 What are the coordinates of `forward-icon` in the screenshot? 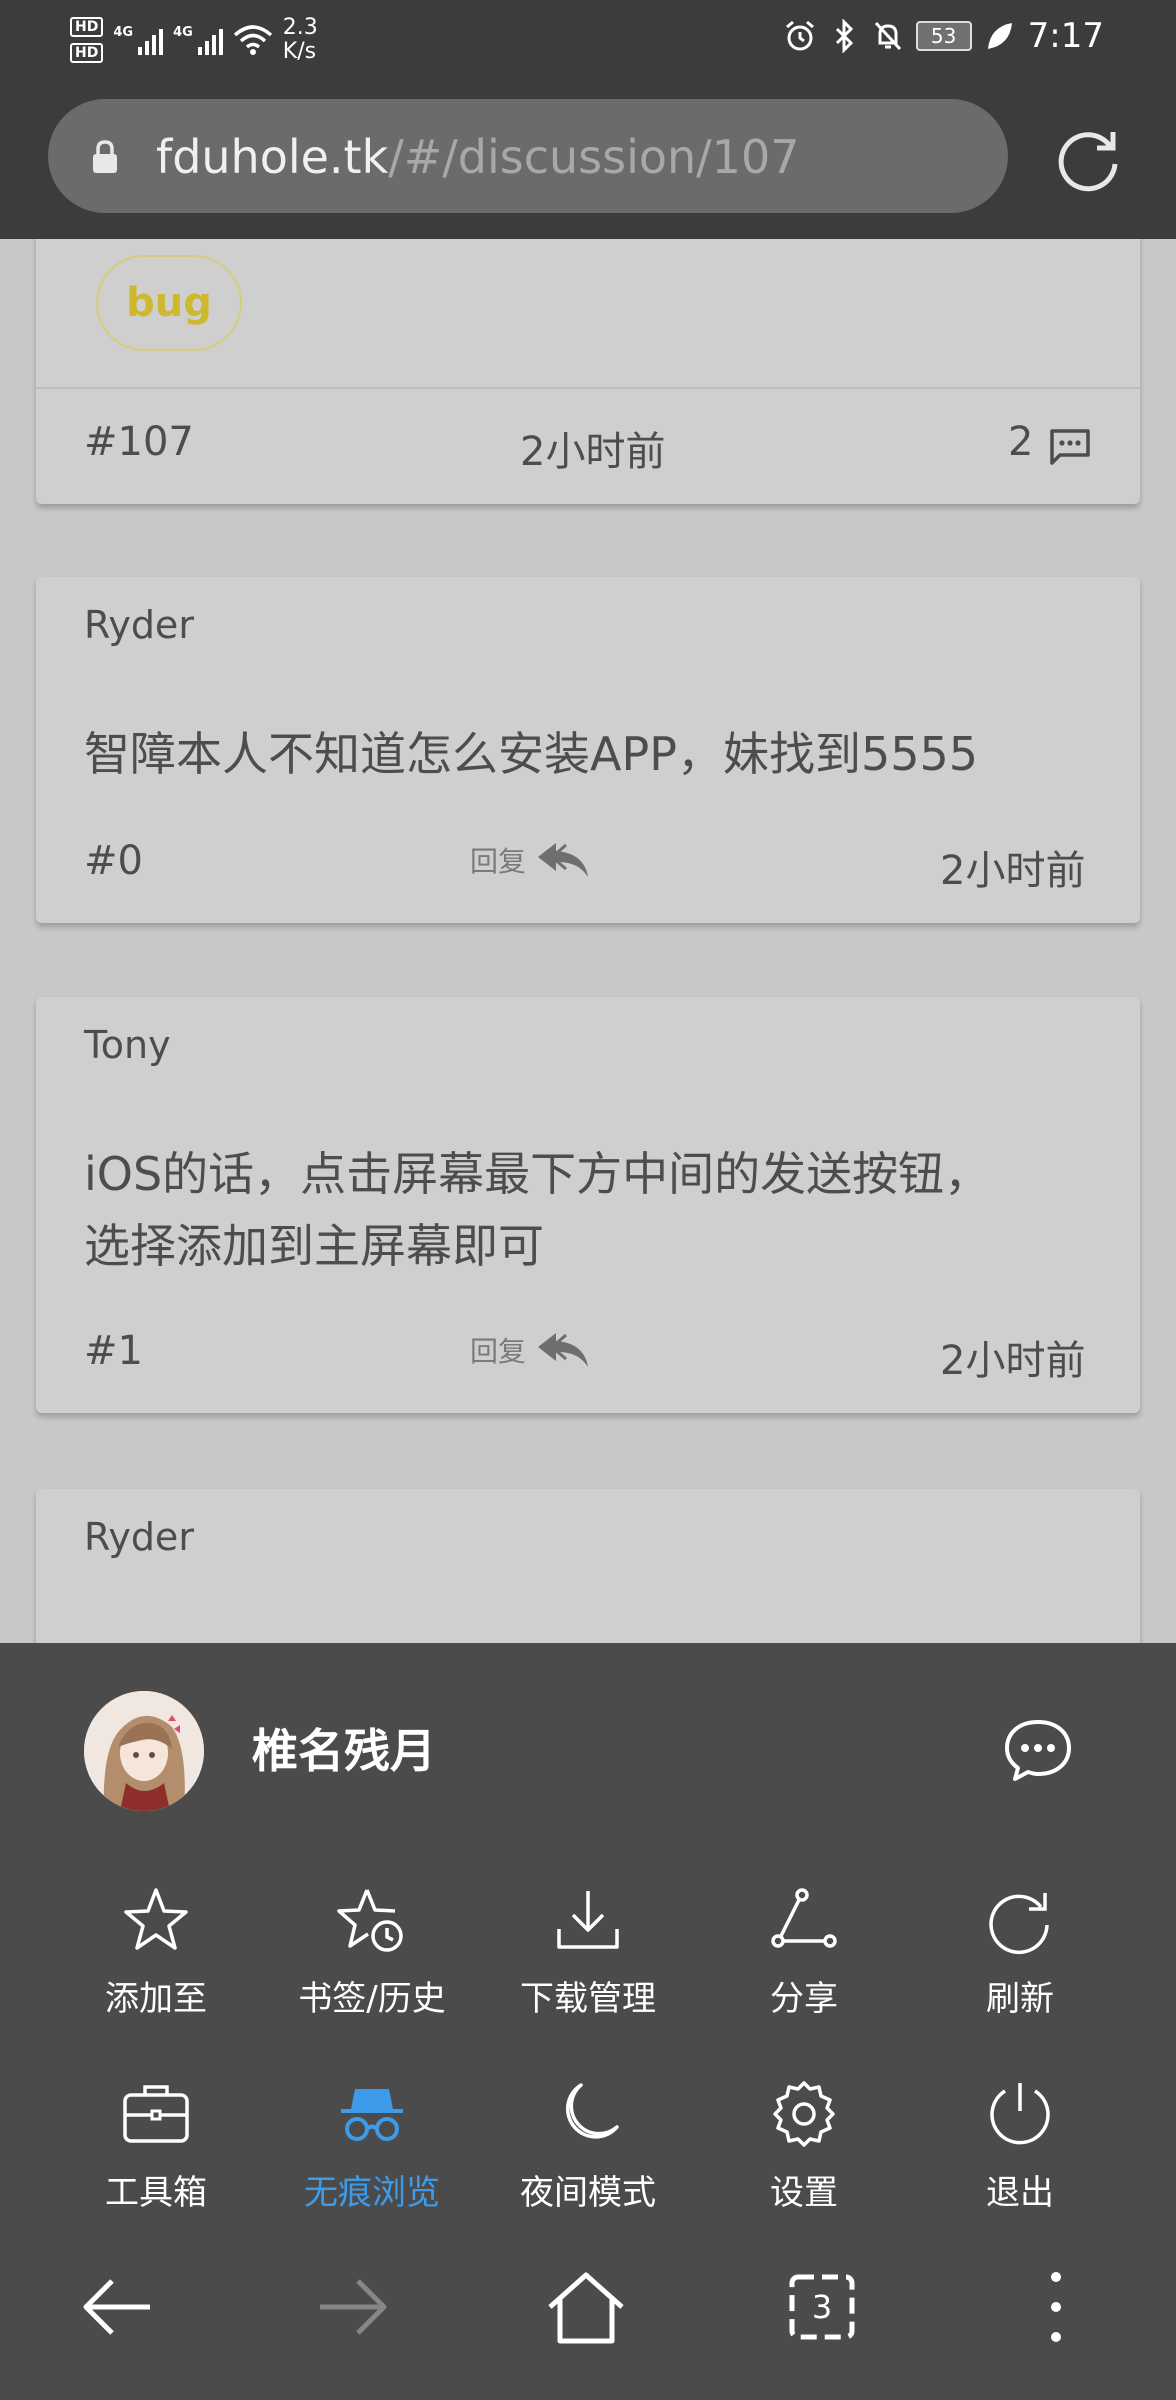 It's located at (352, 2307).